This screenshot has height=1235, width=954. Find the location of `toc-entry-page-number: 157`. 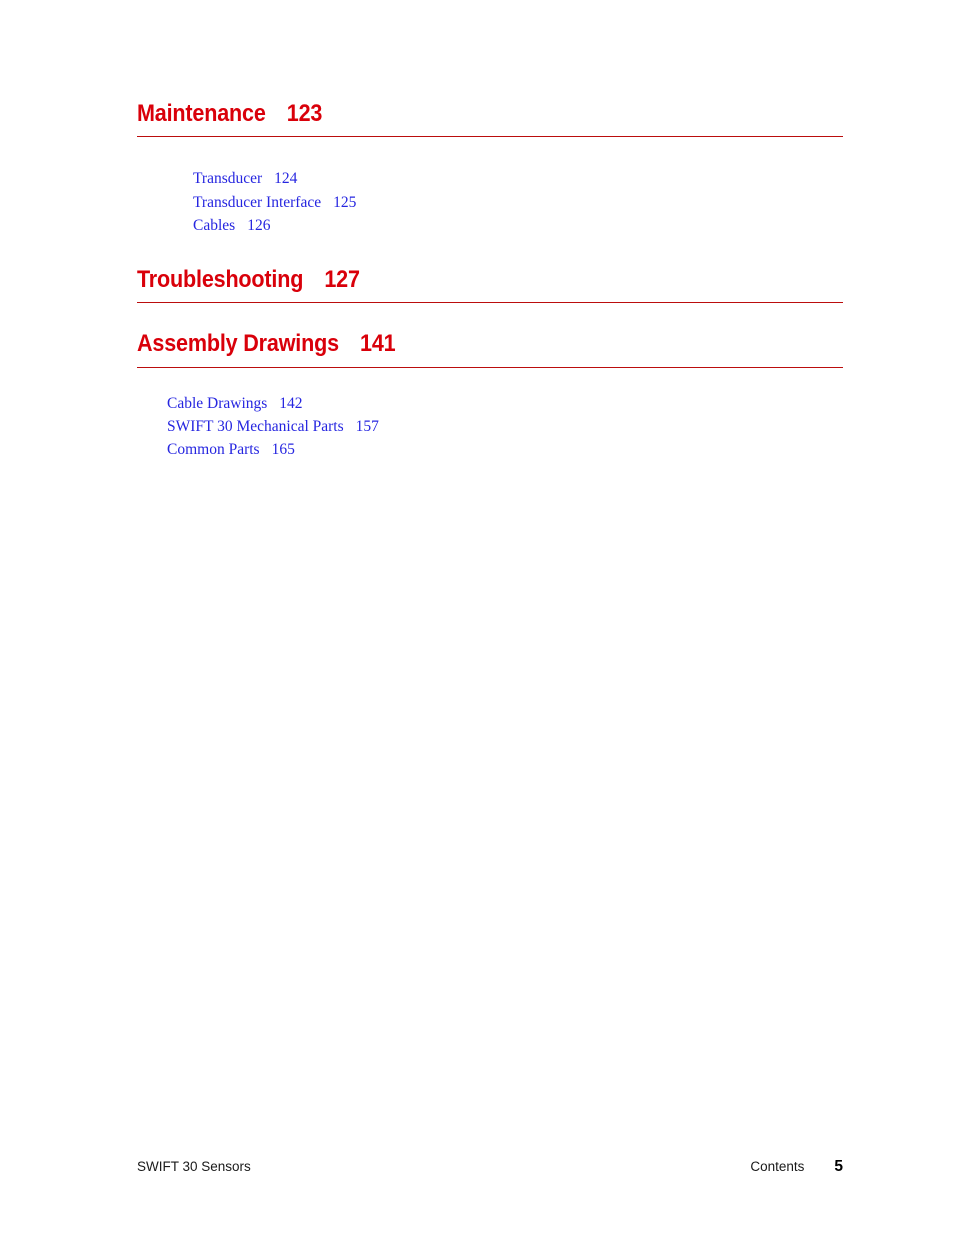

toc-entry-page-number: 157 is located at coordinates (367, 426).